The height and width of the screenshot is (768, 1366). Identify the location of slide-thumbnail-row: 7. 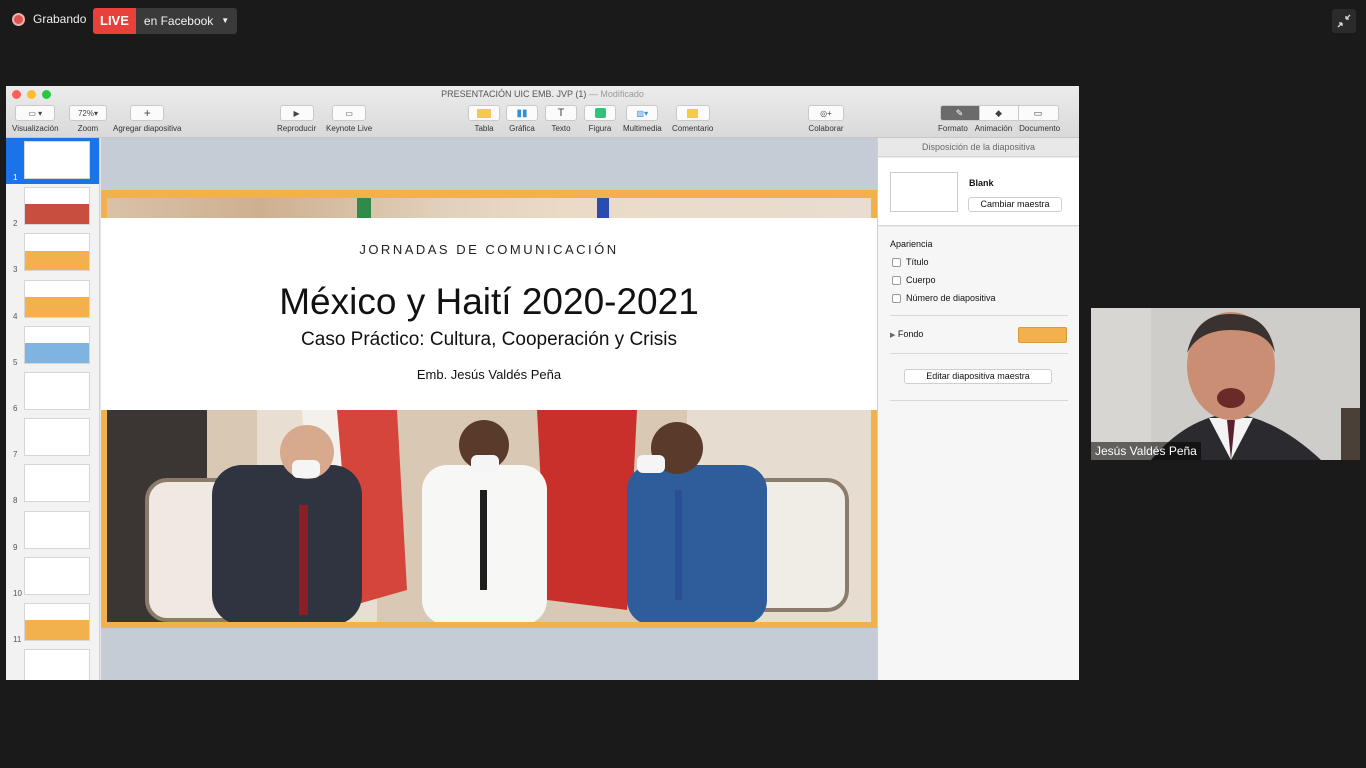
(52, 438).